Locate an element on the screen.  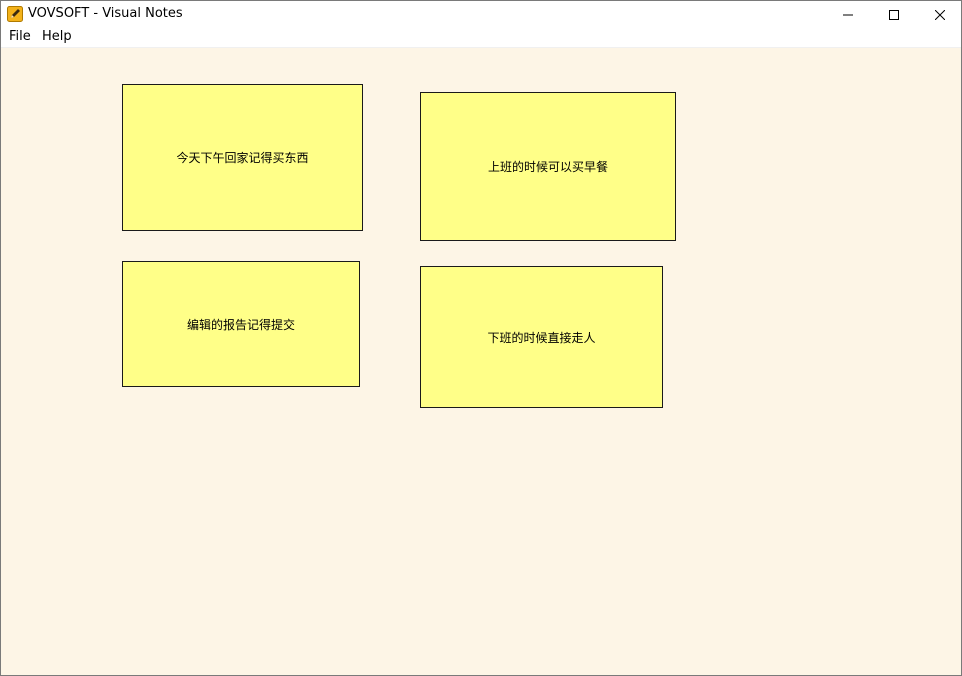
minimize-icon is located at coordinates (848, 14).